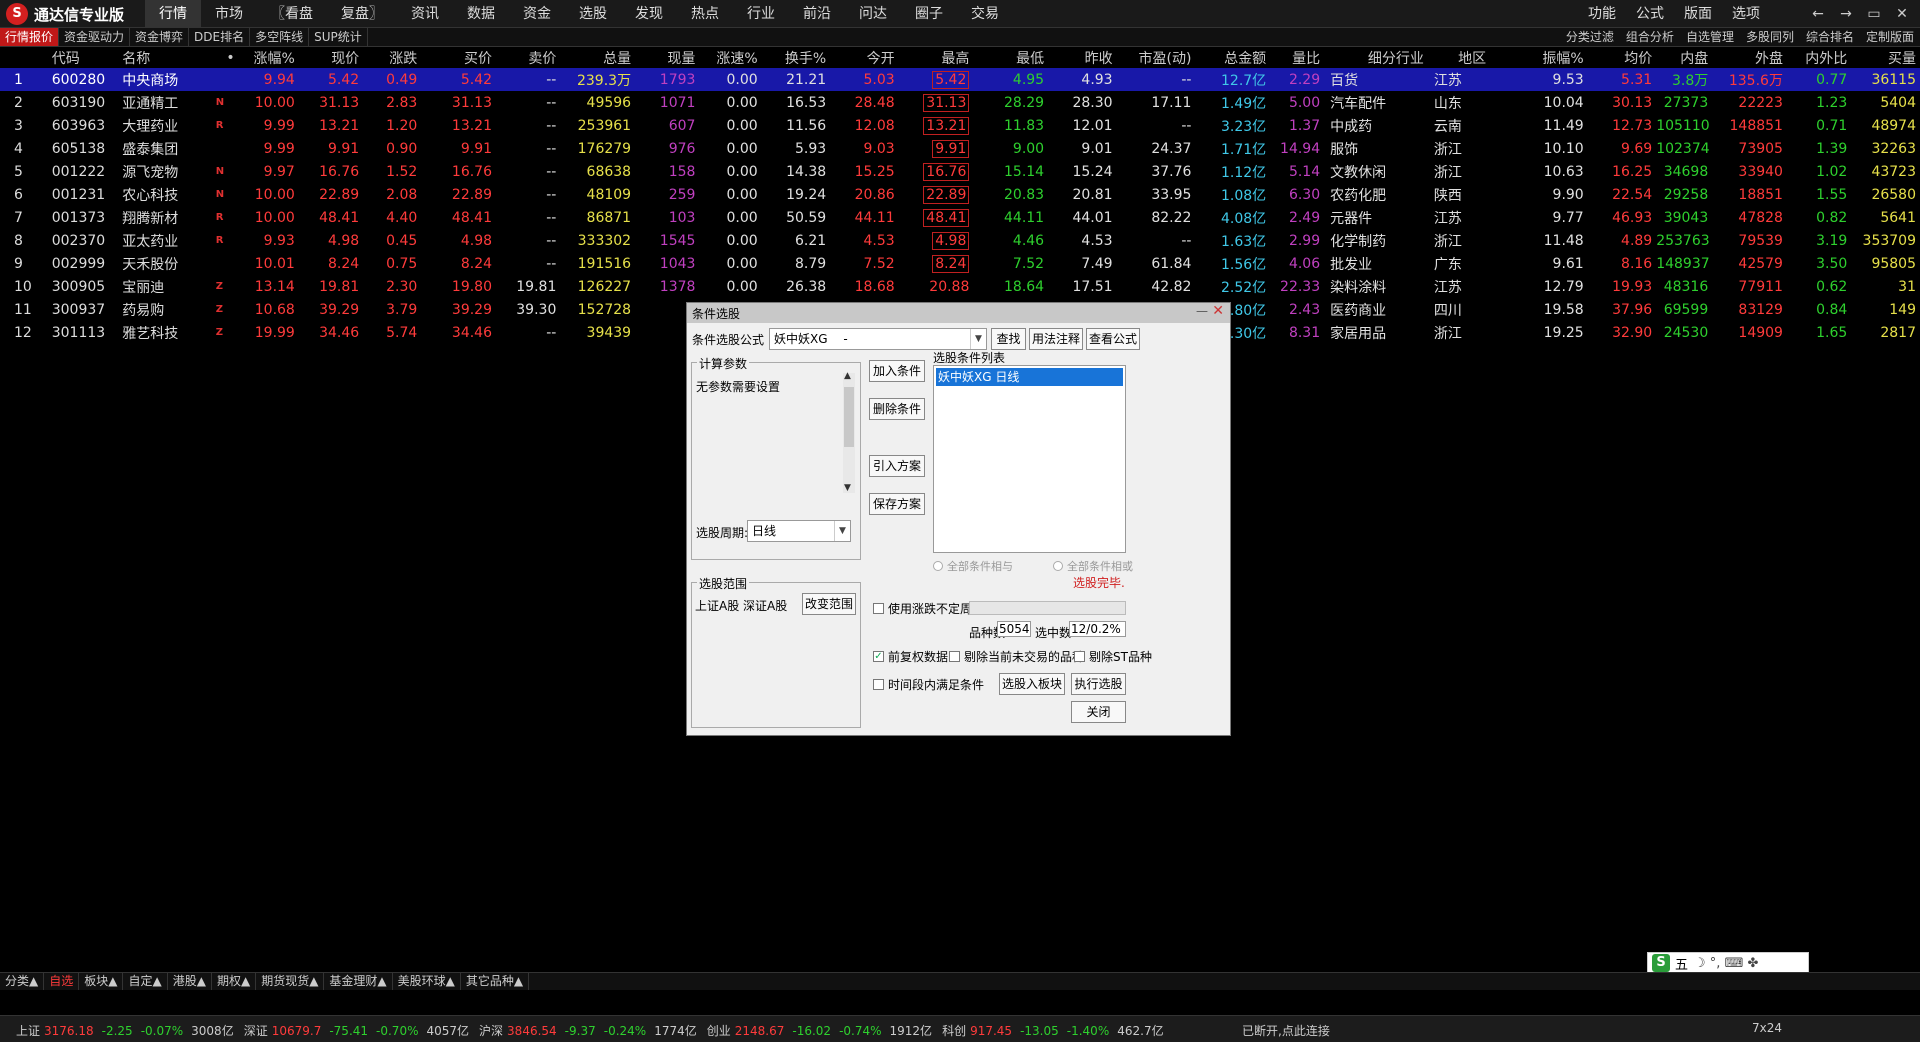 This screenshot has width=1920, height=1042. What do you see at coordinates (847, 488) in the screenshot?
I see `scroll-down-icon: ▼` at bounding box center [847, 488].